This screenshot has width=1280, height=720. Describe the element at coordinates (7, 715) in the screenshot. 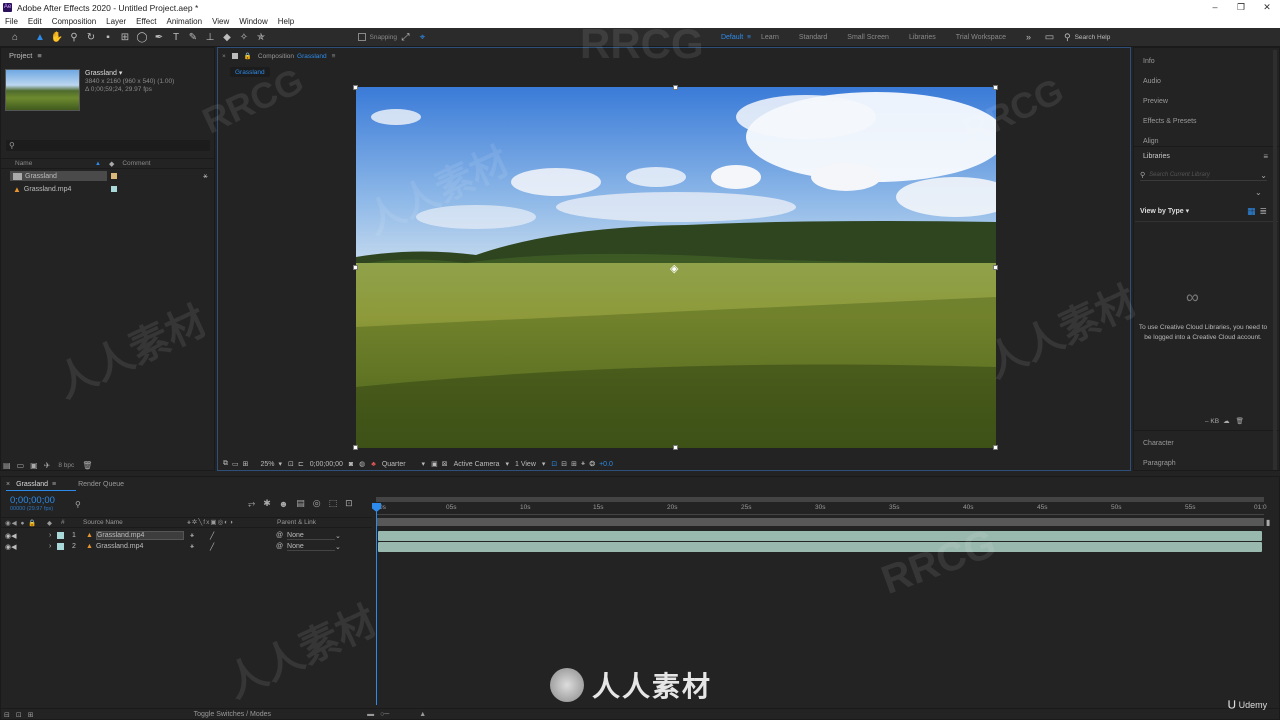

I see `layer-switches-icon: ⊟` at that location.